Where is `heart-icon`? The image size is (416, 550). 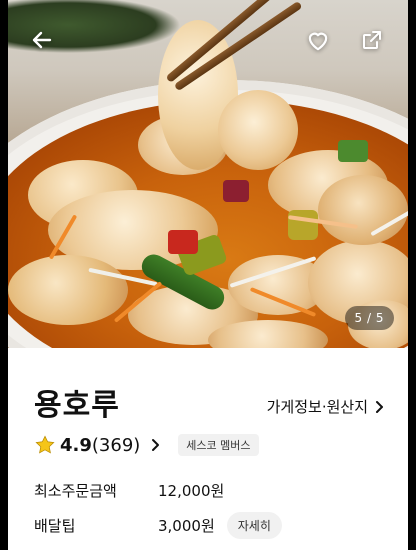
heart-icon is located at coordinates (318, 41).